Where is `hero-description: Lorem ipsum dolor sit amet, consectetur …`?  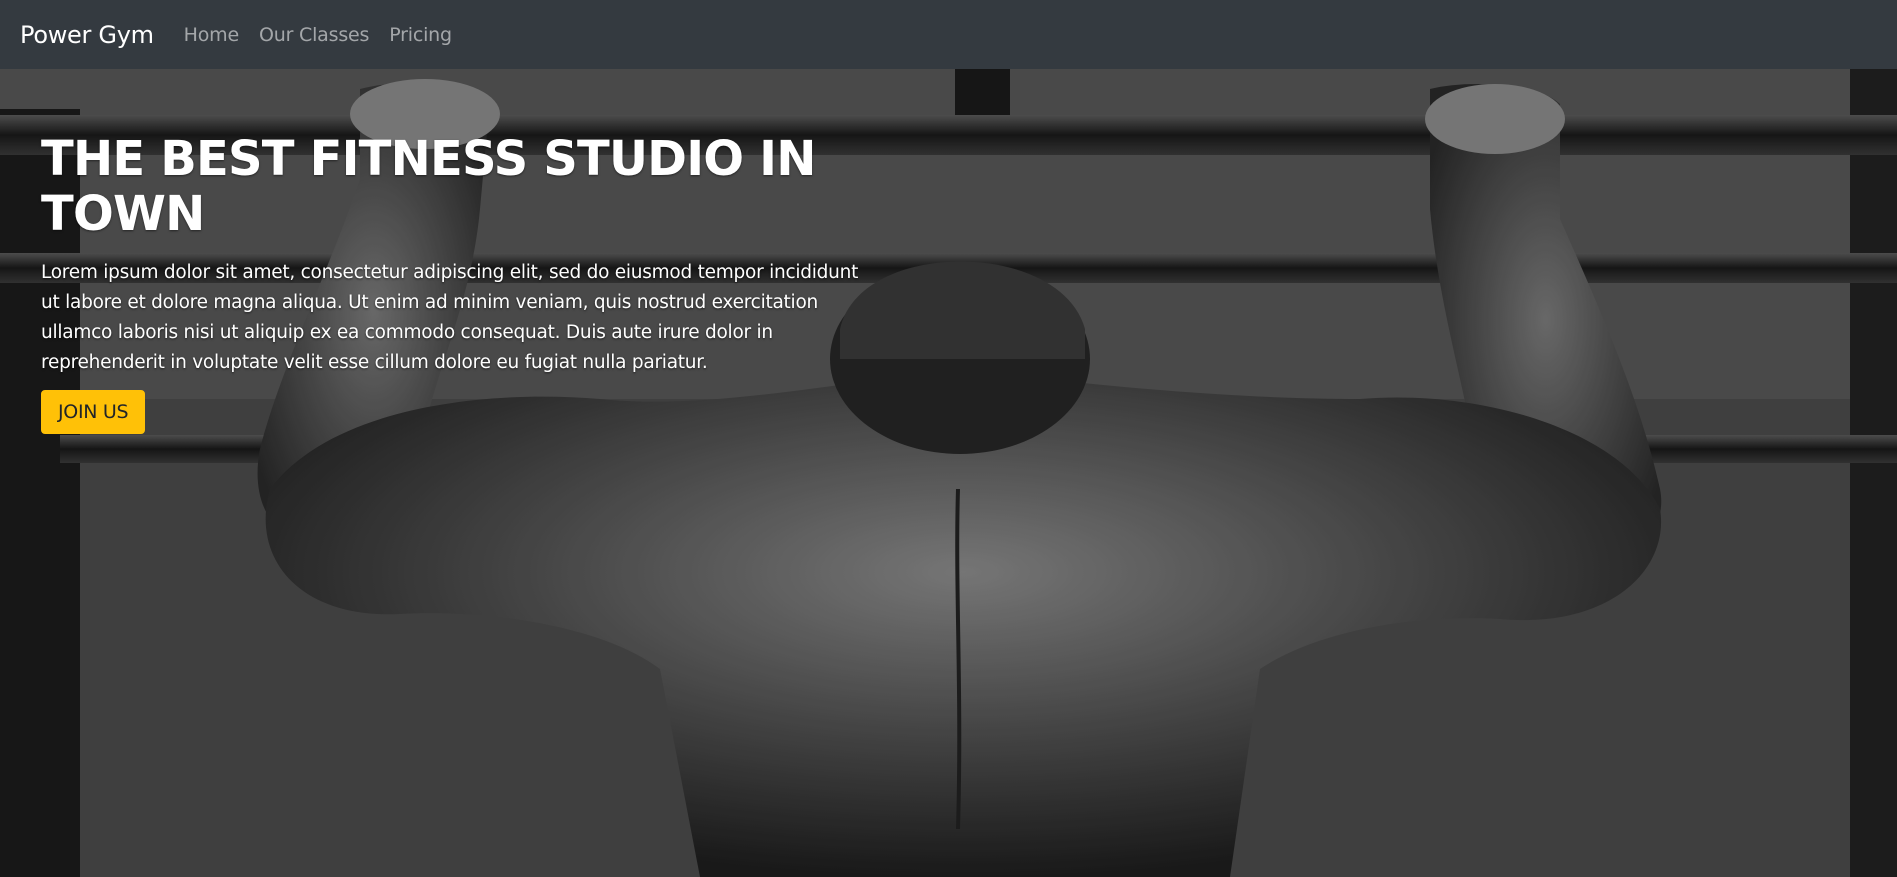
hero-description: Lorem ipsum dolor sit amet, consectetur … is located at coordinates (450, 318).